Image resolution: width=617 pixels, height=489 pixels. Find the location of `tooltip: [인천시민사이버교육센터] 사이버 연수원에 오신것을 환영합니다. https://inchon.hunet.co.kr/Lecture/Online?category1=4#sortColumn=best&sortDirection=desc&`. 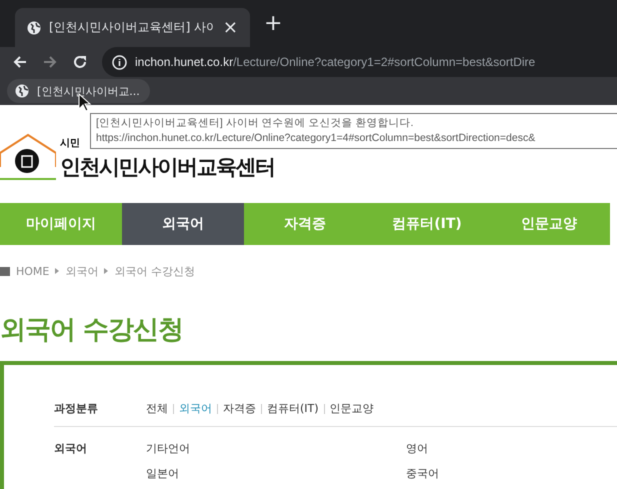

tooltip: [인천시민사이버교육센터] 사이버 연수원에 오신것을 환영합니다. https://inchon.hunet.co.kr/Lecture/Online?category1=4#sortColumn=best&sortDirection=desc& is located at coordinates (353, 131).